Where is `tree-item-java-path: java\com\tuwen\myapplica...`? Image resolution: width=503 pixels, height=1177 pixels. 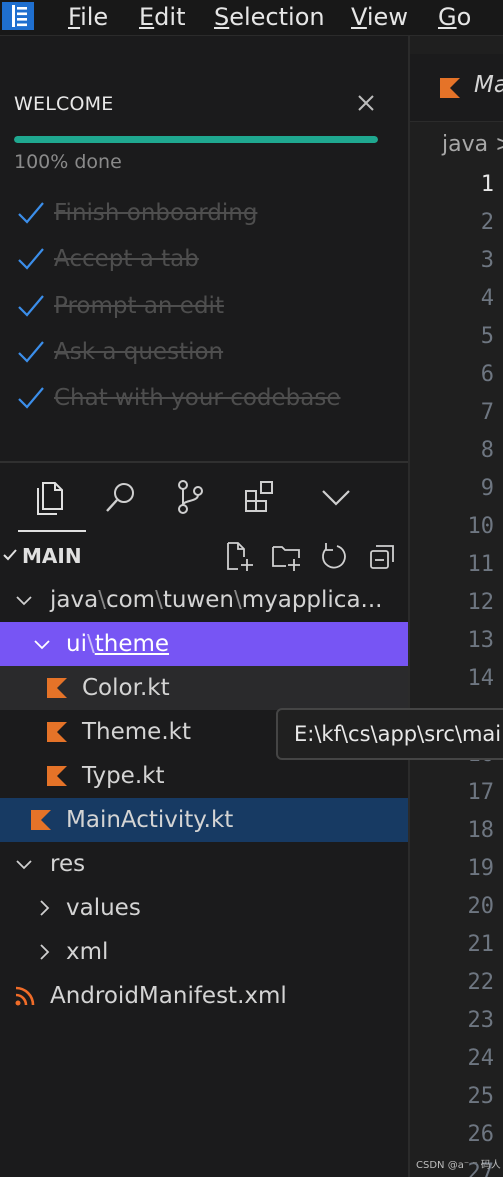
tree-item-java-path: java\com\tuwen\myapplica... is located at coordinates (204, 600).